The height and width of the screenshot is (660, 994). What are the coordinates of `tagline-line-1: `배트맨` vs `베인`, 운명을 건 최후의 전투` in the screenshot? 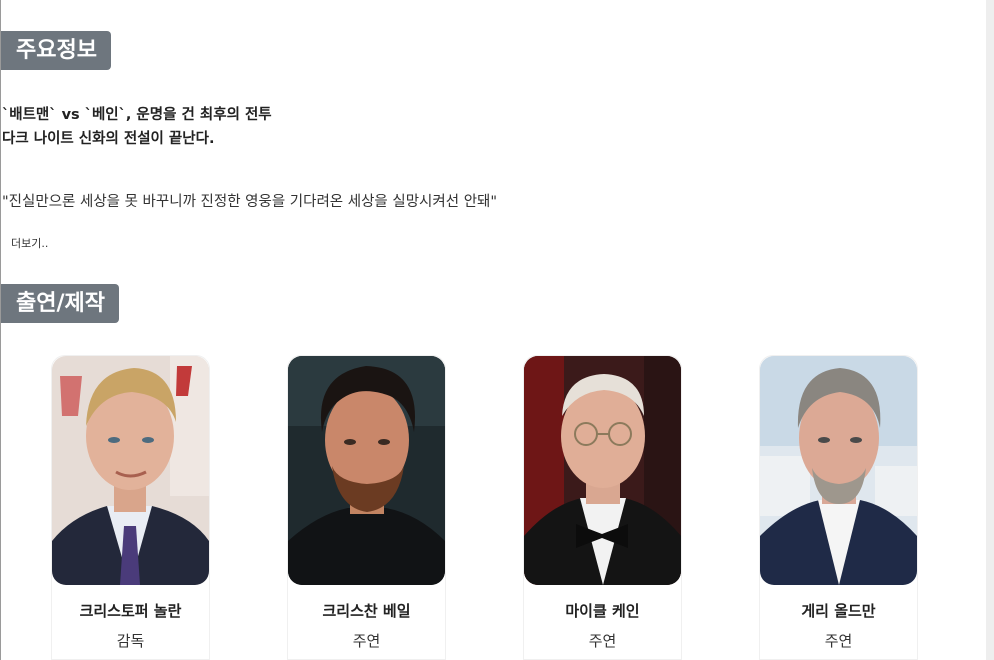 It's located at (137, 115).